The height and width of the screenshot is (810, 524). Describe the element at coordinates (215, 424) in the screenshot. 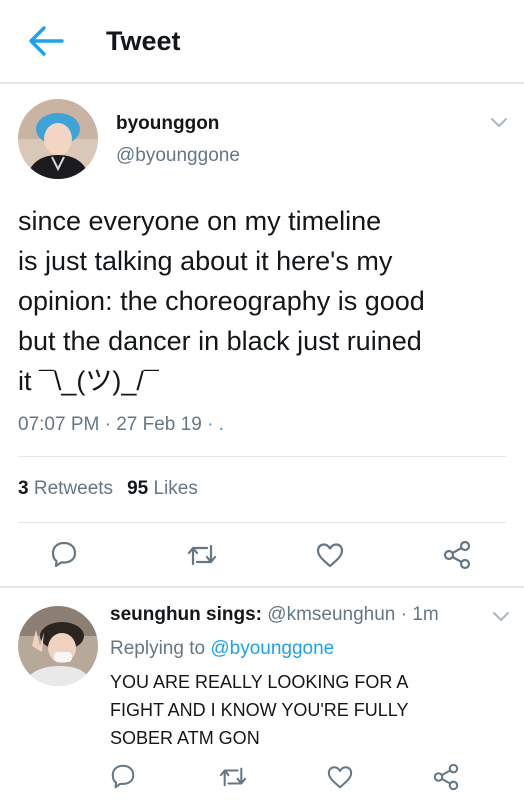

I see `meta-trailing: · .` at that location.